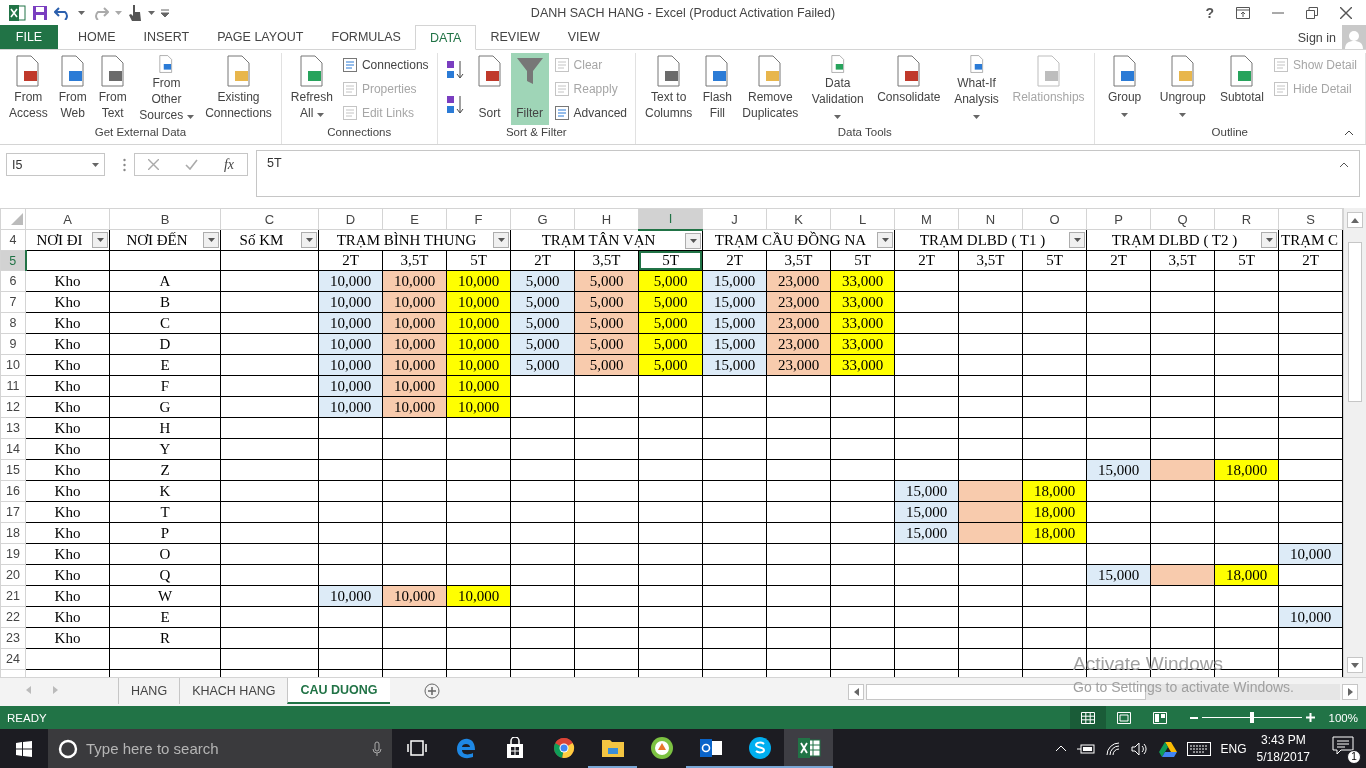 The width and height of the screenshot is (1366, 768). I want to click on ribbon-button: Consolidate, so click(909, 89).